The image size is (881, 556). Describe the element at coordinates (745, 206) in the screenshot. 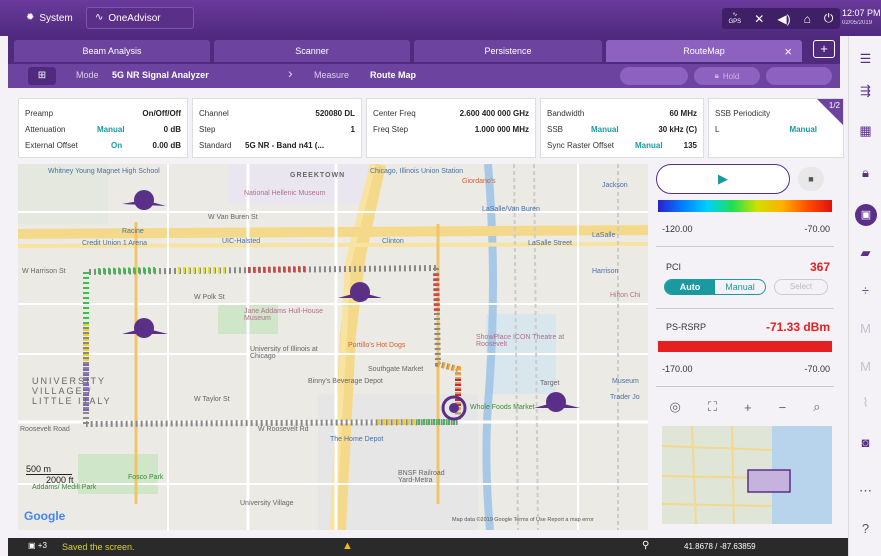

I see `color-scale-bar` at that location.